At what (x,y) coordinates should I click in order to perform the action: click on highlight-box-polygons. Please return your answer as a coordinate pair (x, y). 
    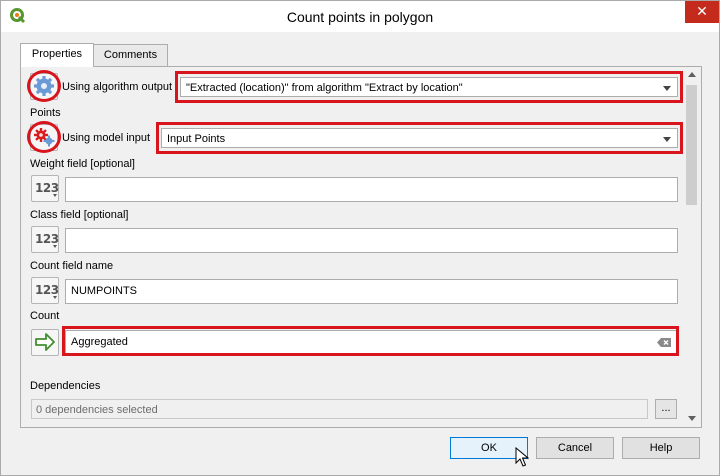
    Looking at the image, I should click on (429, 87).